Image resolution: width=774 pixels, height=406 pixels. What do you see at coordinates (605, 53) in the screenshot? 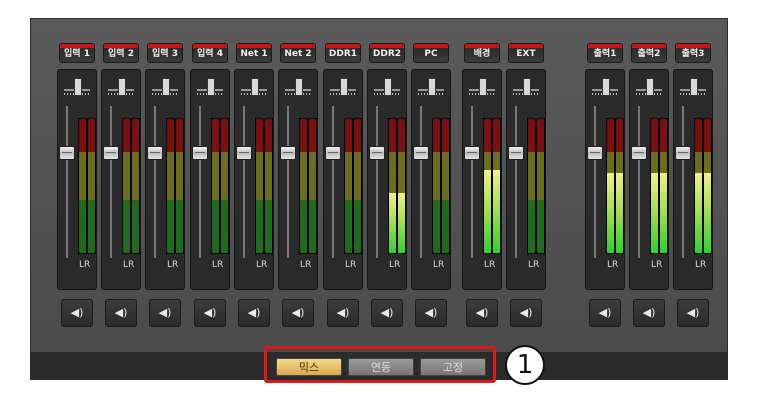
I see `output-label: 출력1` at bounding box center [605, 53].